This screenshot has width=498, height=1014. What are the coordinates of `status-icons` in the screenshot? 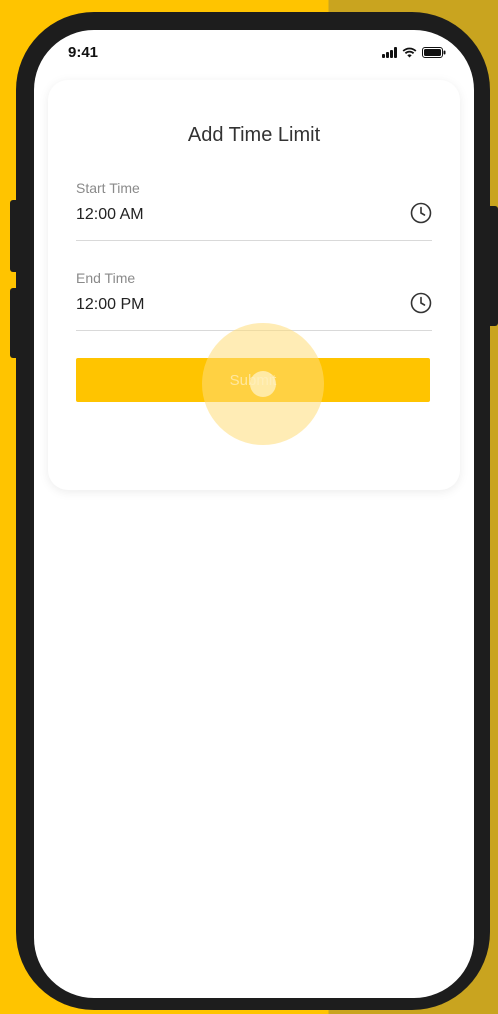 It's located at (414, 52).